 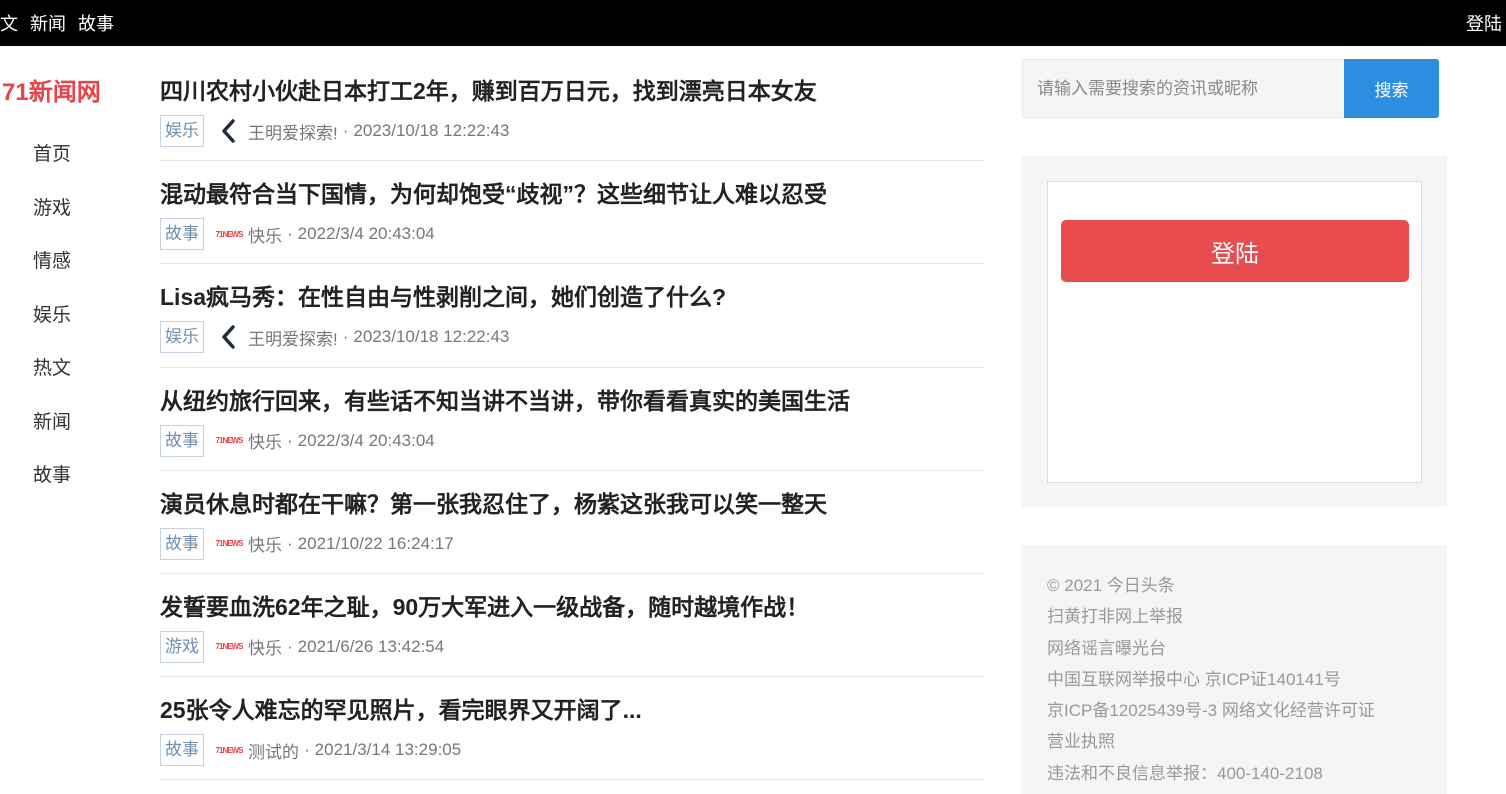 What do you see at coordinates (311, 750) in the screenshot?
I see `article-meta: 故事 71NEWS 测试的 · 2021/3/14 13:29:05` at bounding box center [311, 750].